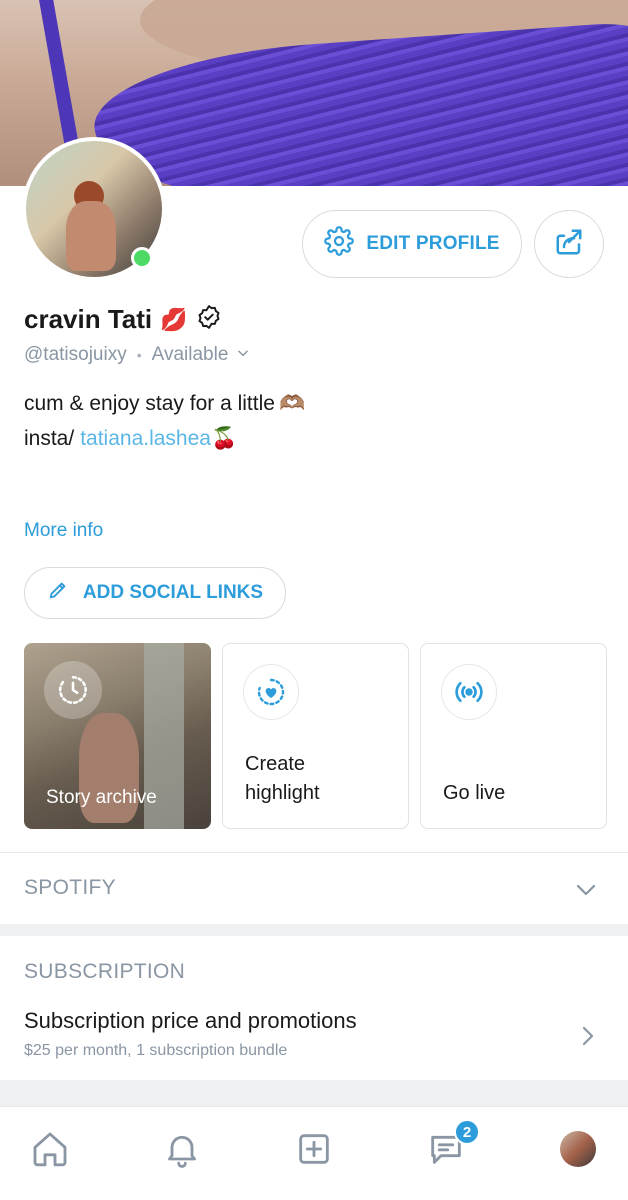 The height and width of the screenshot is (1200, 628). Describe the element at coordinates (73, 690) in the screenshot. I see `clock-history-icon` at that location.